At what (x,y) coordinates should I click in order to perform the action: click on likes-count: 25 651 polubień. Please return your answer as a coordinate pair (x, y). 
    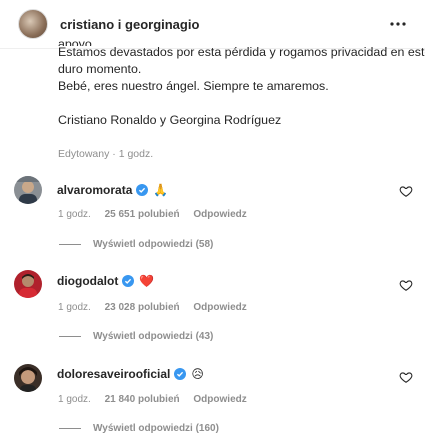
    Looking at the image, I should click on (142, 214).